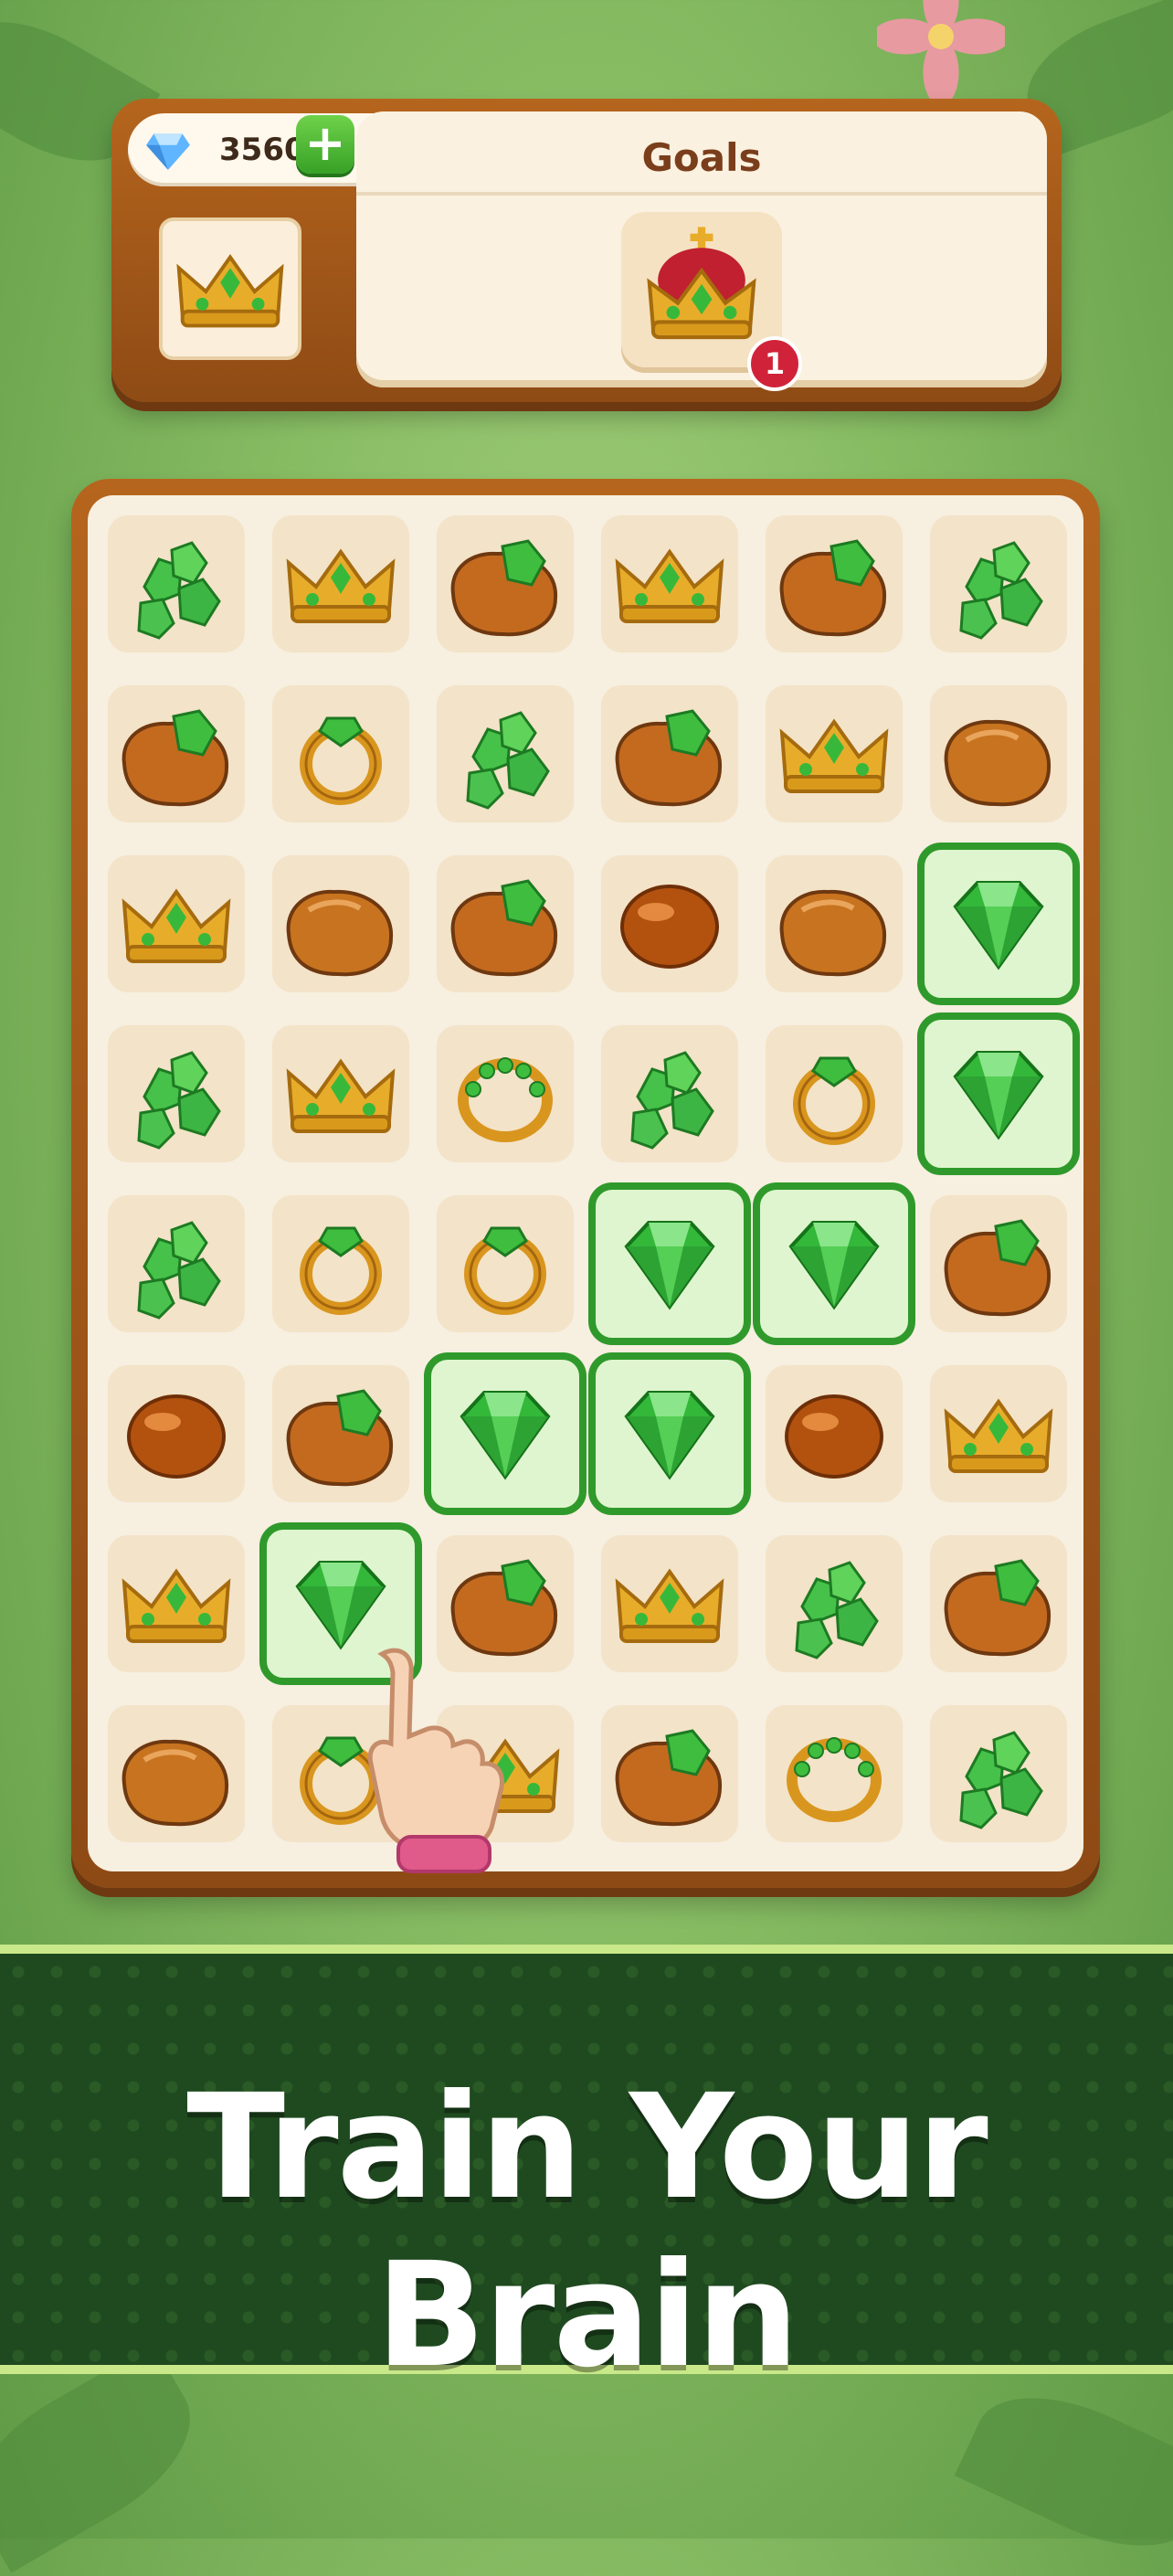 The width and height of the screenshot is (1173, 2576). Describe the element at coordinates (325, 144) in the screenshot. I see `add-currency-button: +` at that location.